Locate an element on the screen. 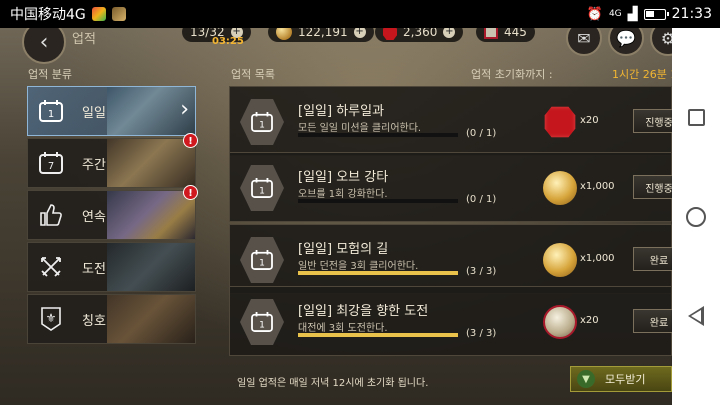 Image resolution: width=720 pixels, height=405 pixels. ruby-value: 2,360 is located at coordinates (420, 33).